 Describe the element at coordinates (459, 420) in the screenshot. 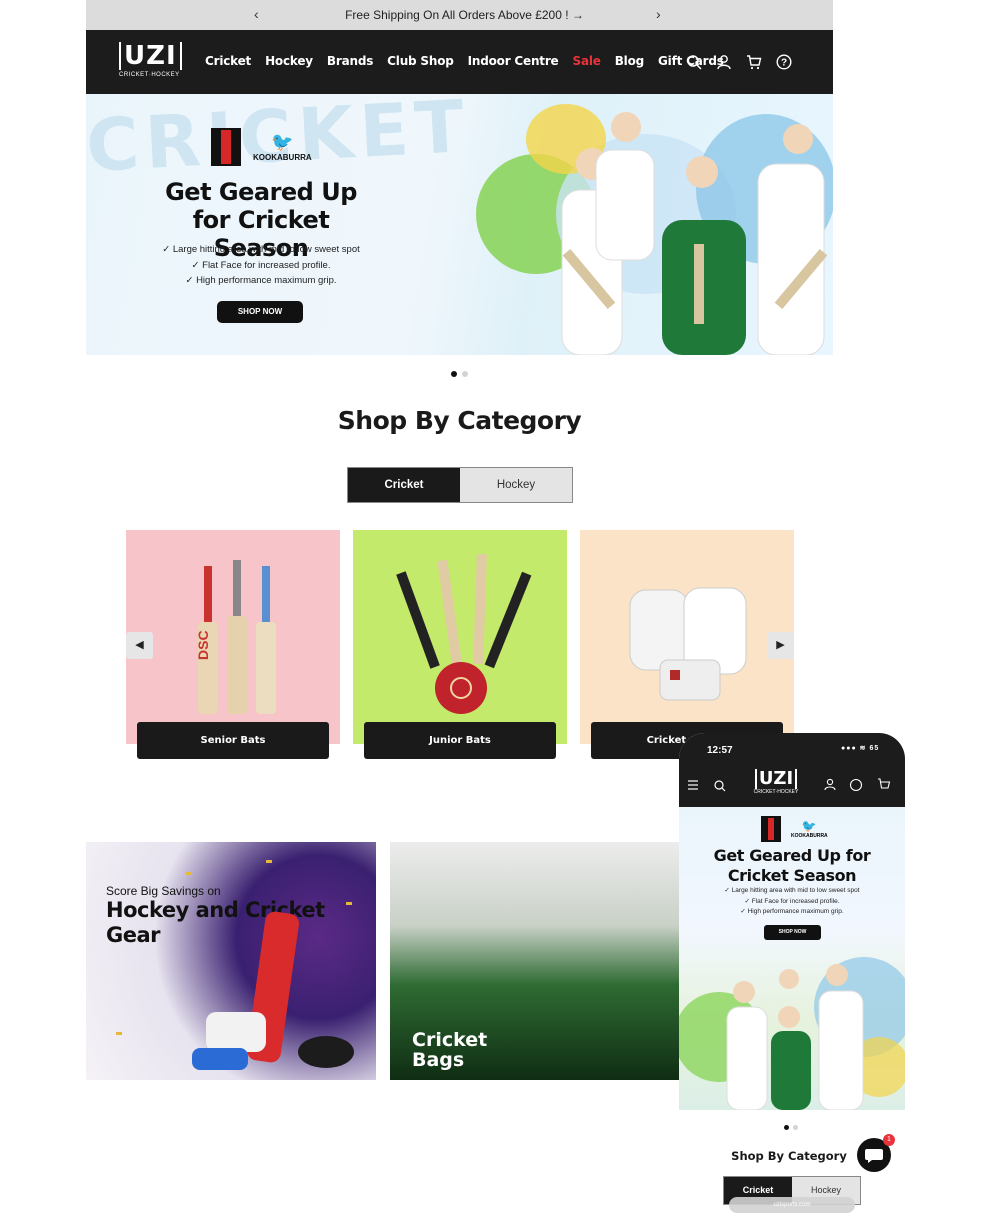

I see `shop-by-category-title: Shop By Category` at that location.